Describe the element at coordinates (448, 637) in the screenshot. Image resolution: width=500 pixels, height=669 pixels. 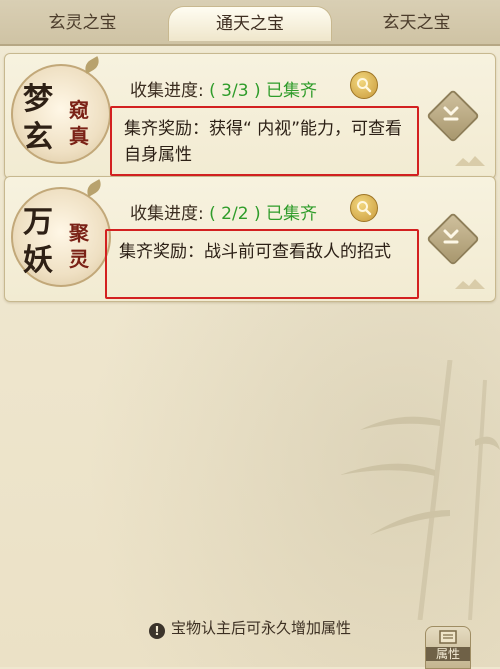
I see `scroll-icon` at that location.